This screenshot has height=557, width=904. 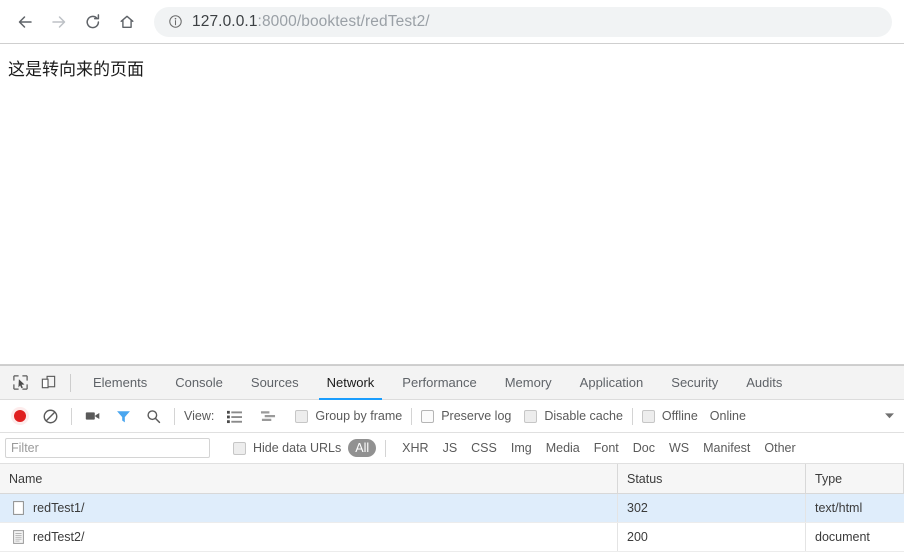 I want to click on home-icon, so click(x=127, y=21).